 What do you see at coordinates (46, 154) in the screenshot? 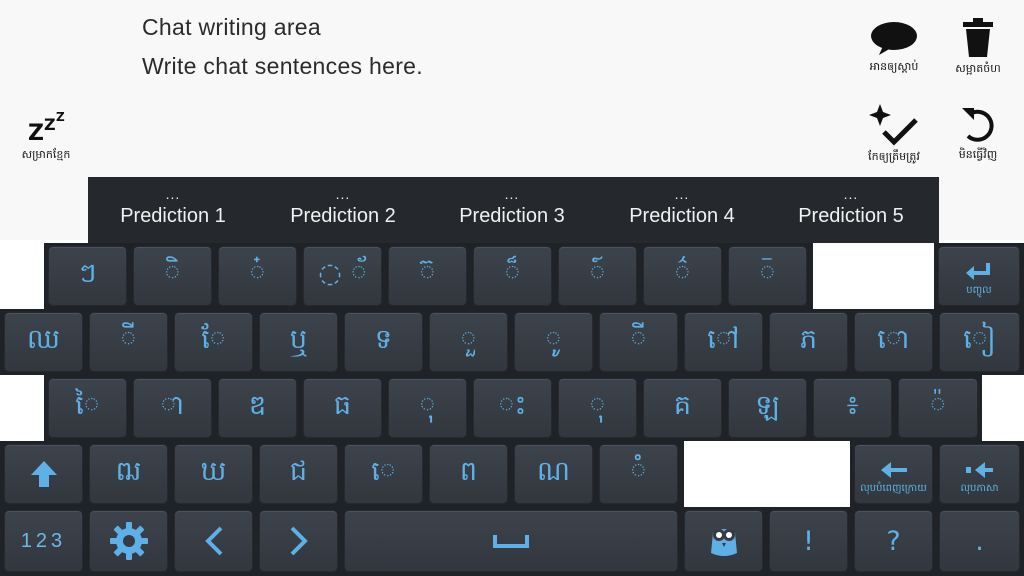
I see `sleep-label: សម្រាកខ្មែក` at bounding box center [46, 154].